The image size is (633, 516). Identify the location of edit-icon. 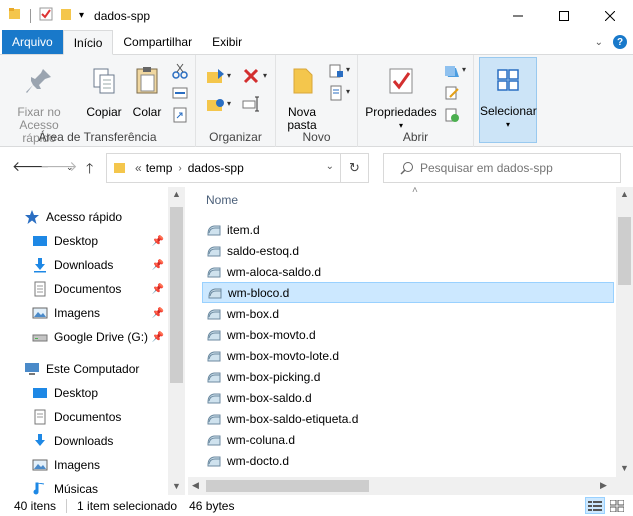
(452, 93).